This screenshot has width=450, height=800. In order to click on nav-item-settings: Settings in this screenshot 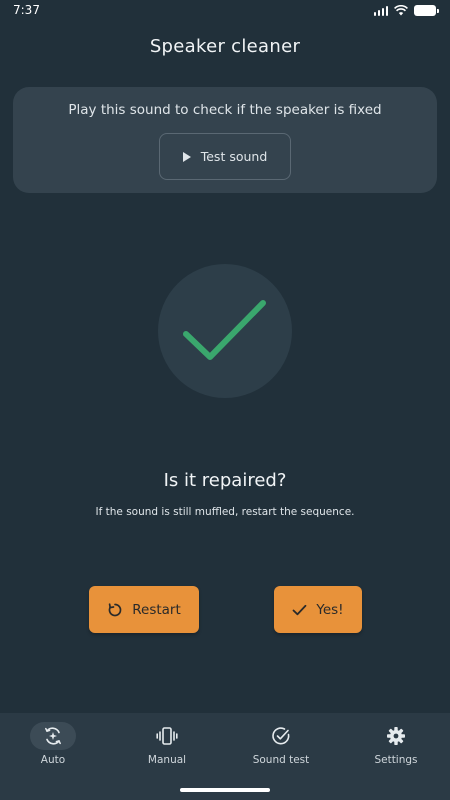, I will do `click(395, 756)`.